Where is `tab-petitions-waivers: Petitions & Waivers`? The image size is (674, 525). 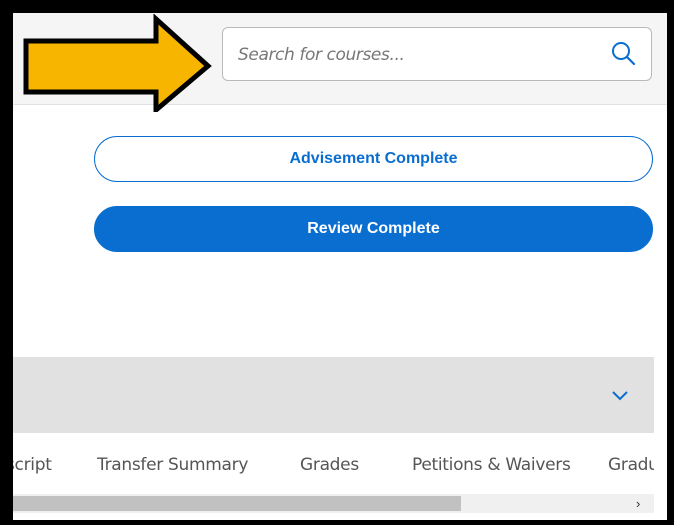 tab-petitions-waivers: Petitions & Waivers is located at coordinates (491, 465).